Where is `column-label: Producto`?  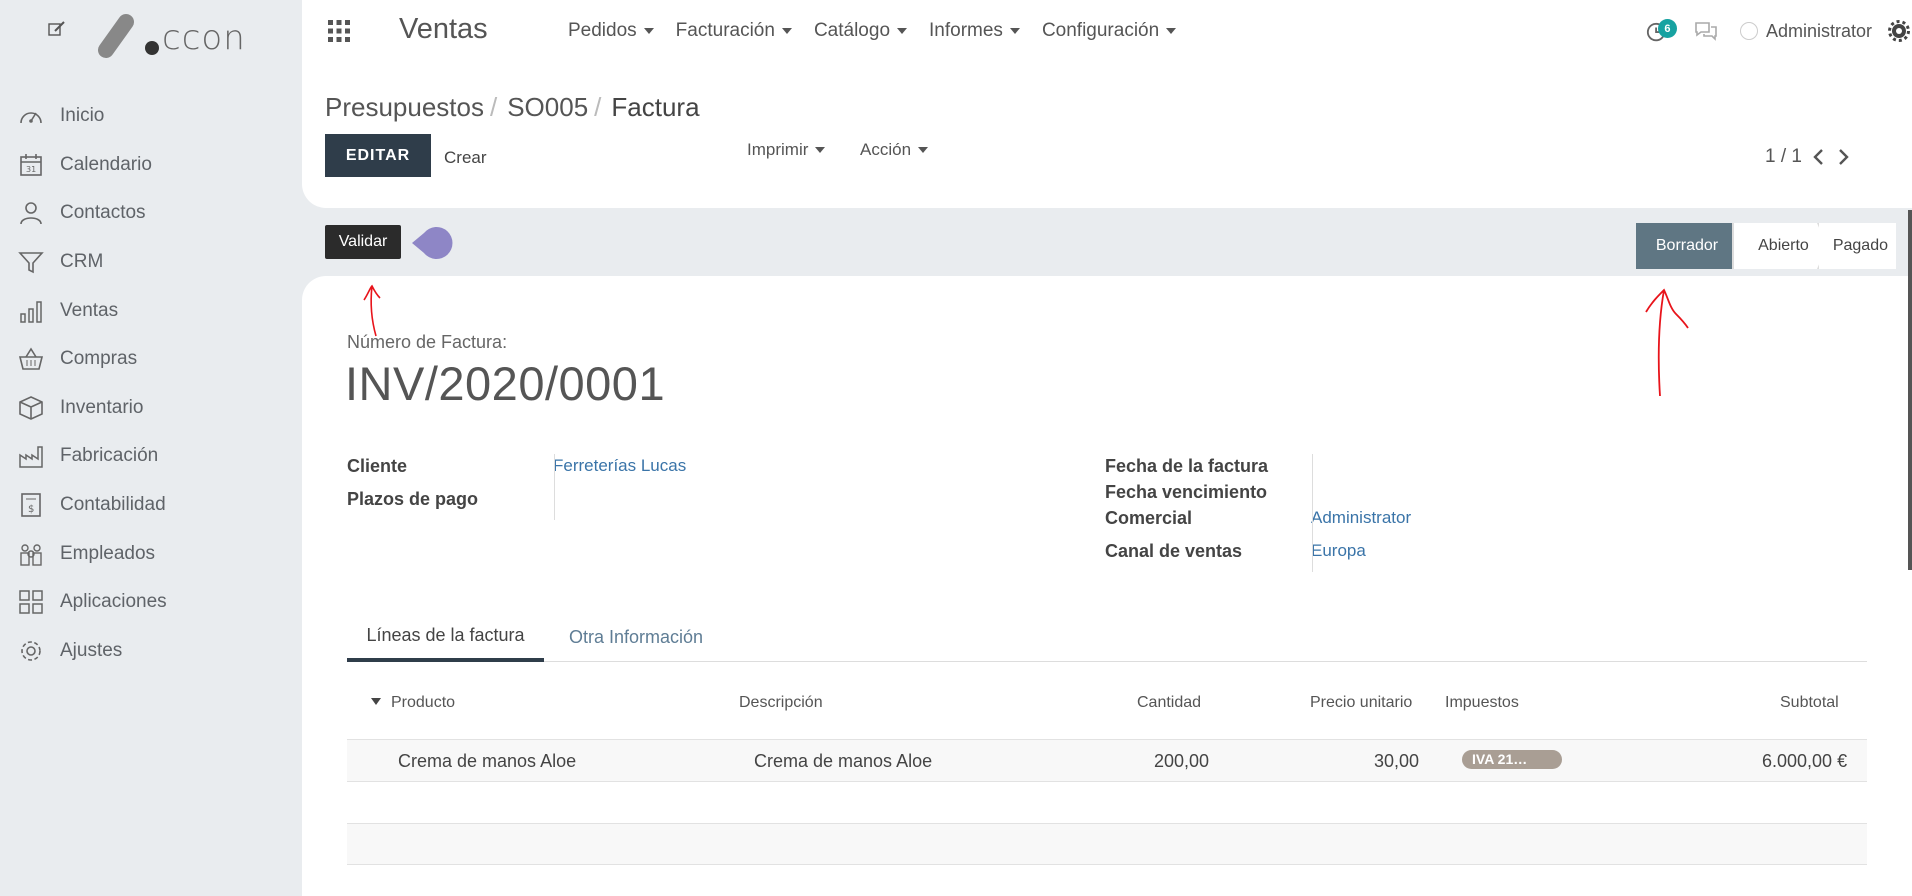 column-label: Producto is located at coordinates (423, 702).